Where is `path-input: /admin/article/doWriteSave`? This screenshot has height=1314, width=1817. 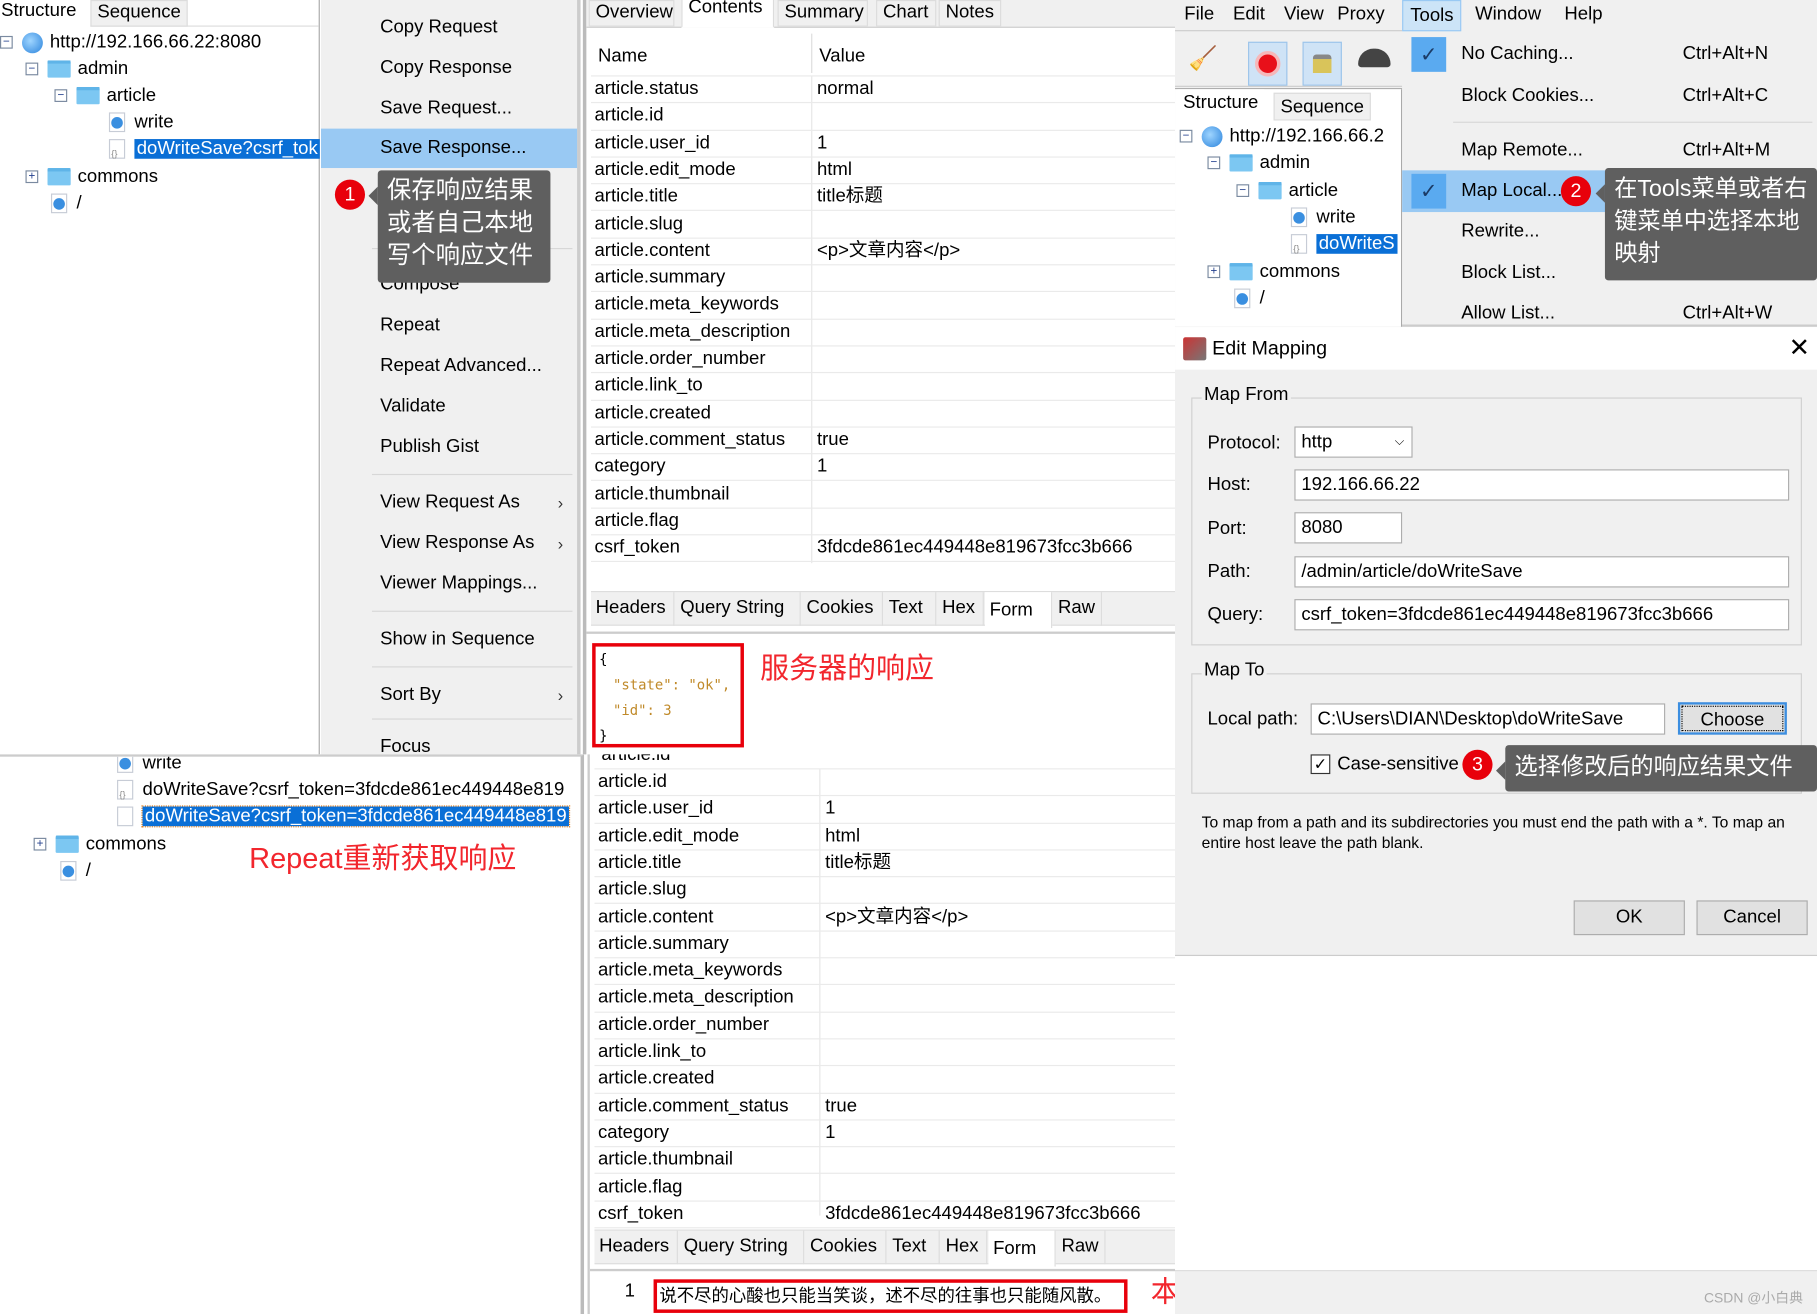 path-input: /admin/article/doWriteSave is located at coordinates (1542, 572).